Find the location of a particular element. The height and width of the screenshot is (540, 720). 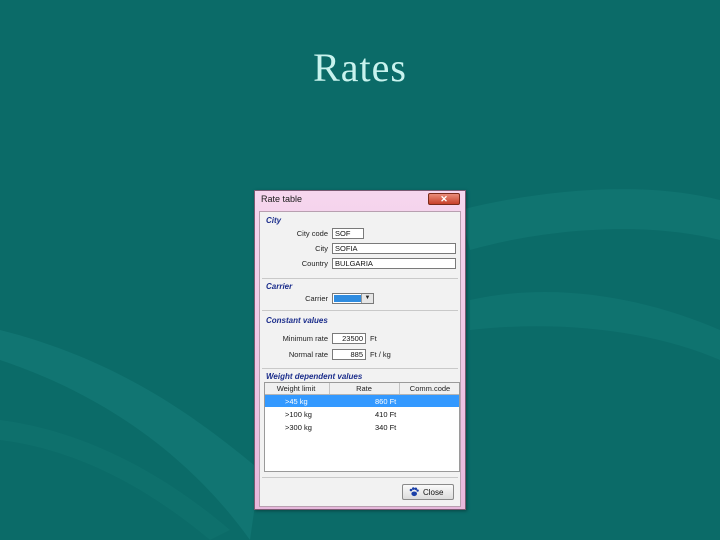

country-label: Country is located at coordinates (314, 263).